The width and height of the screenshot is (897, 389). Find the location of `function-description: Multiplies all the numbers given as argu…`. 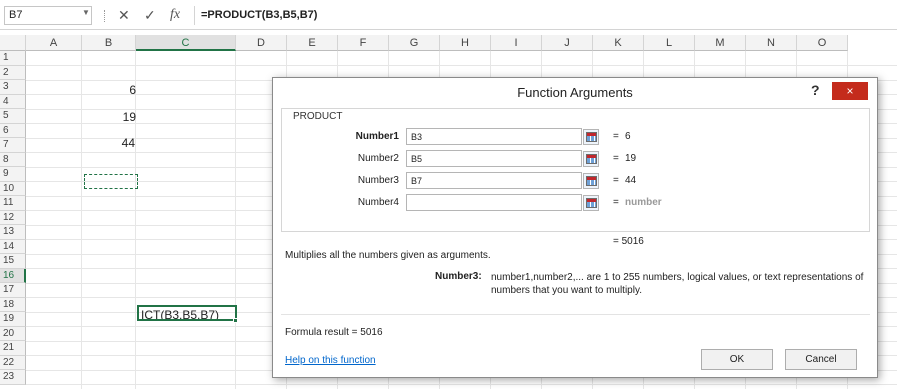

function-description: Multiplies all the numbers given as argu… is located at coordinates (388, 255).